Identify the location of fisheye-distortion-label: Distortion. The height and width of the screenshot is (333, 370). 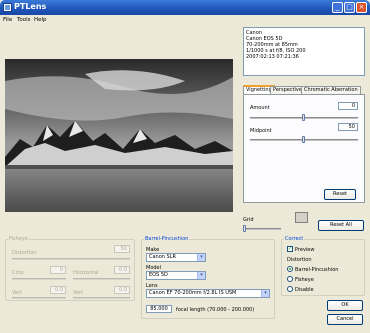
(24, 253).